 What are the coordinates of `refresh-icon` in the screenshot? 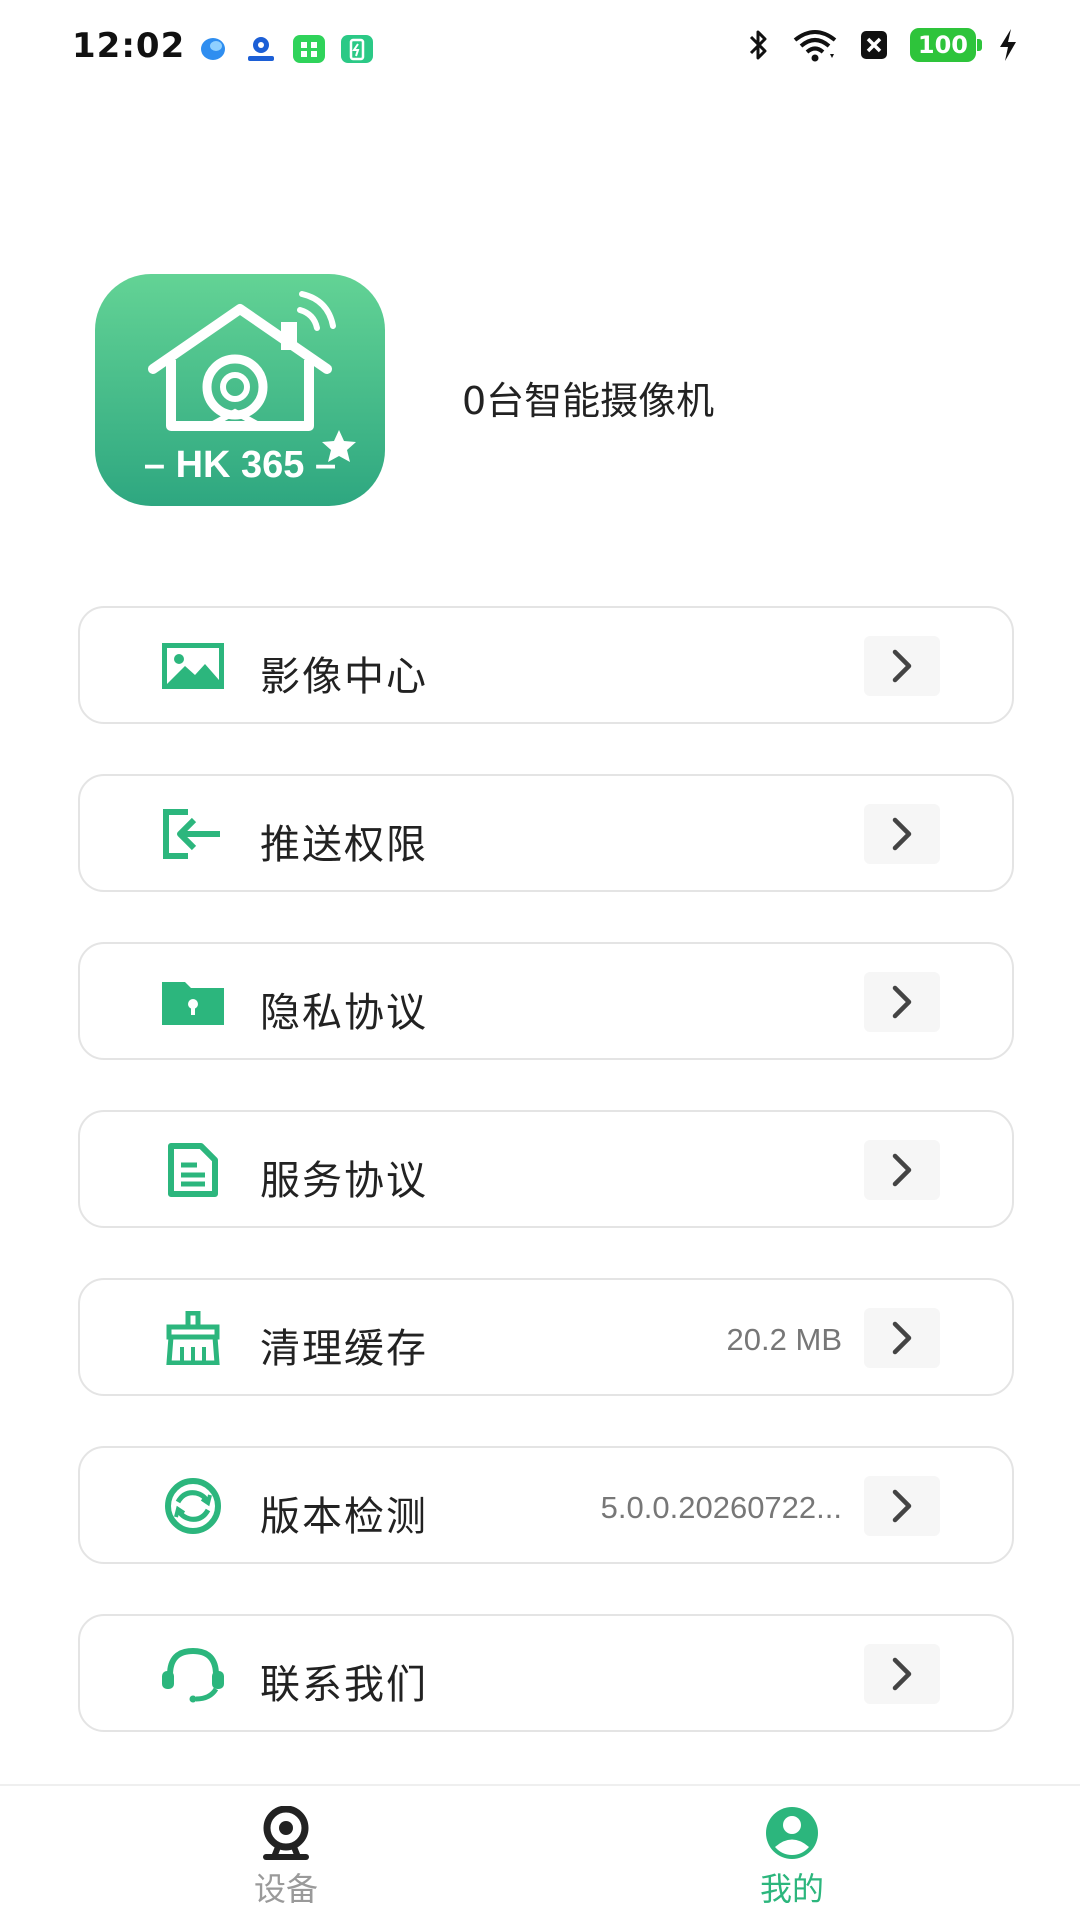 It's located at (193, 1506).